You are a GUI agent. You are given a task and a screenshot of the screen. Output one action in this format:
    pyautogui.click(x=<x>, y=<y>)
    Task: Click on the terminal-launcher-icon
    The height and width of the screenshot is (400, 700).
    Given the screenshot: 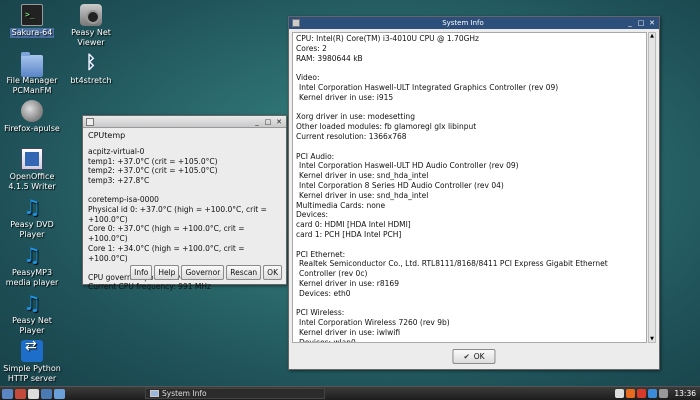 What is the action you would take?
    pyautogui.click(x=20, y=393)
    